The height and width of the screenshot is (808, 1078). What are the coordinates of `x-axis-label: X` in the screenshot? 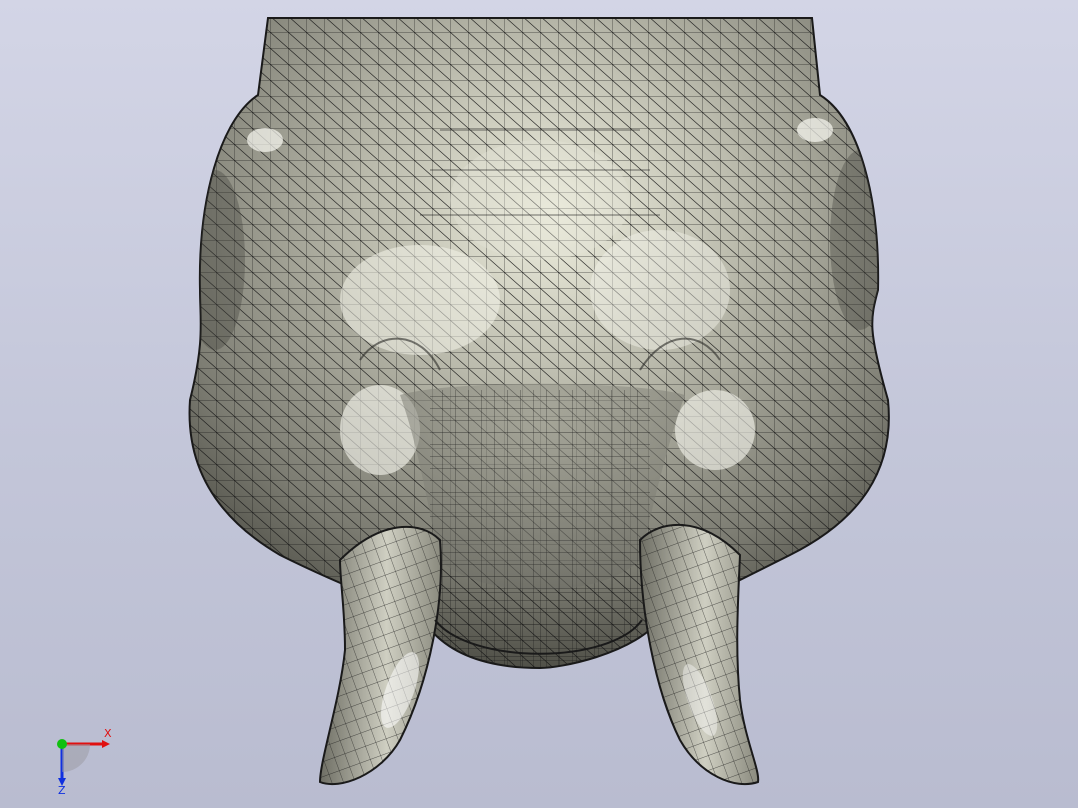 It's located at (108, 733).